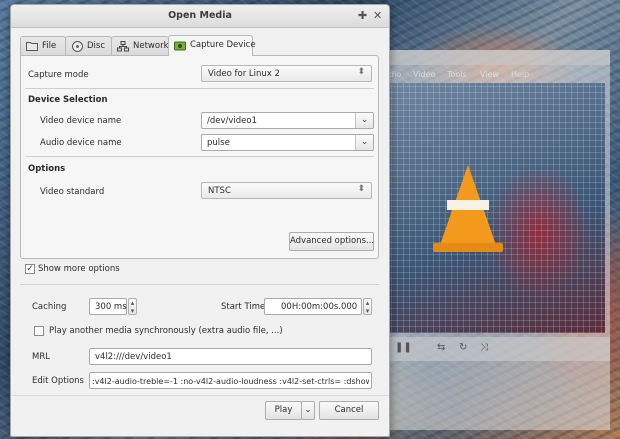 Image resolution: width=620 pixels, height=439 pixels. I want to click on disc-icon, so click(77, 46).